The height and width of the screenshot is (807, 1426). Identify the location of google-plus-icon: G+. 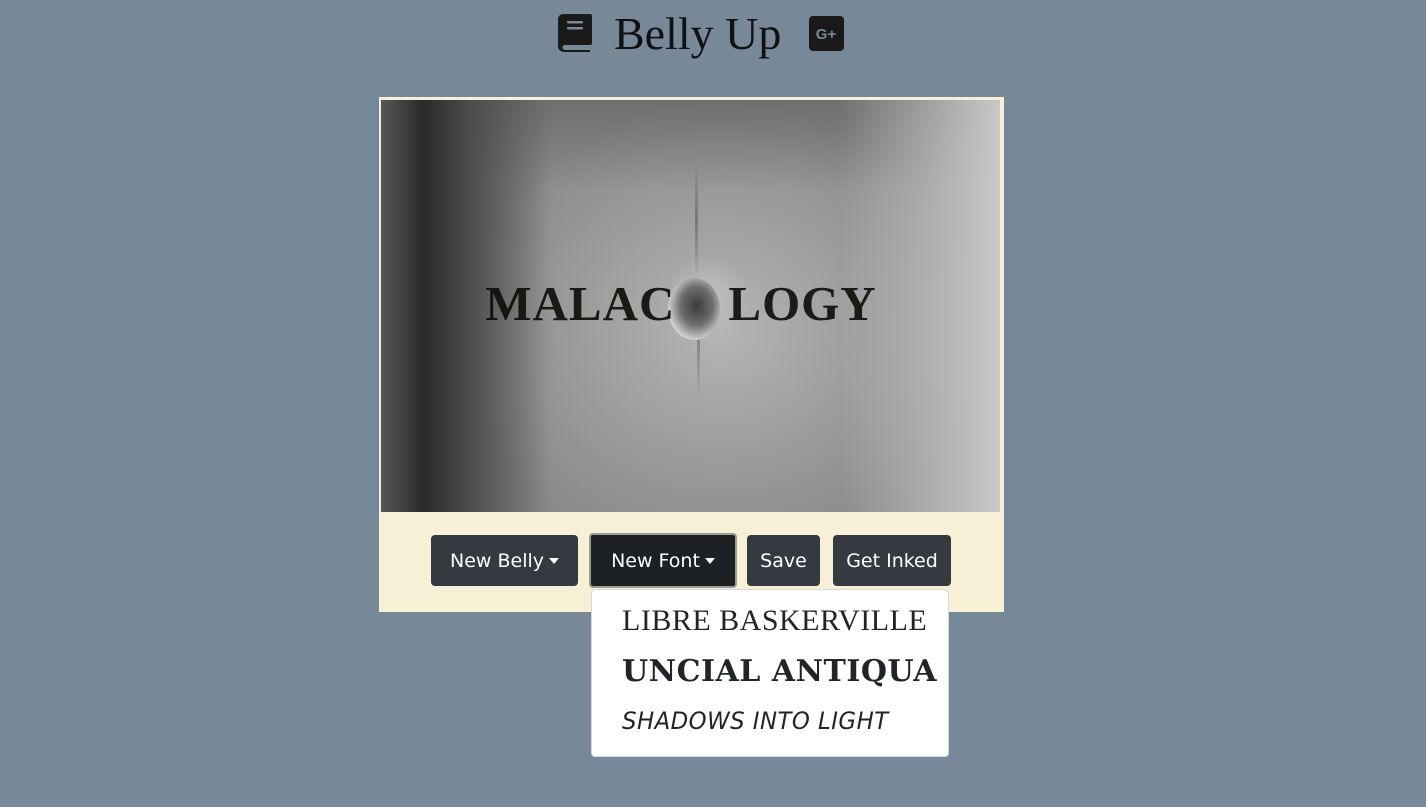
(826, 33).